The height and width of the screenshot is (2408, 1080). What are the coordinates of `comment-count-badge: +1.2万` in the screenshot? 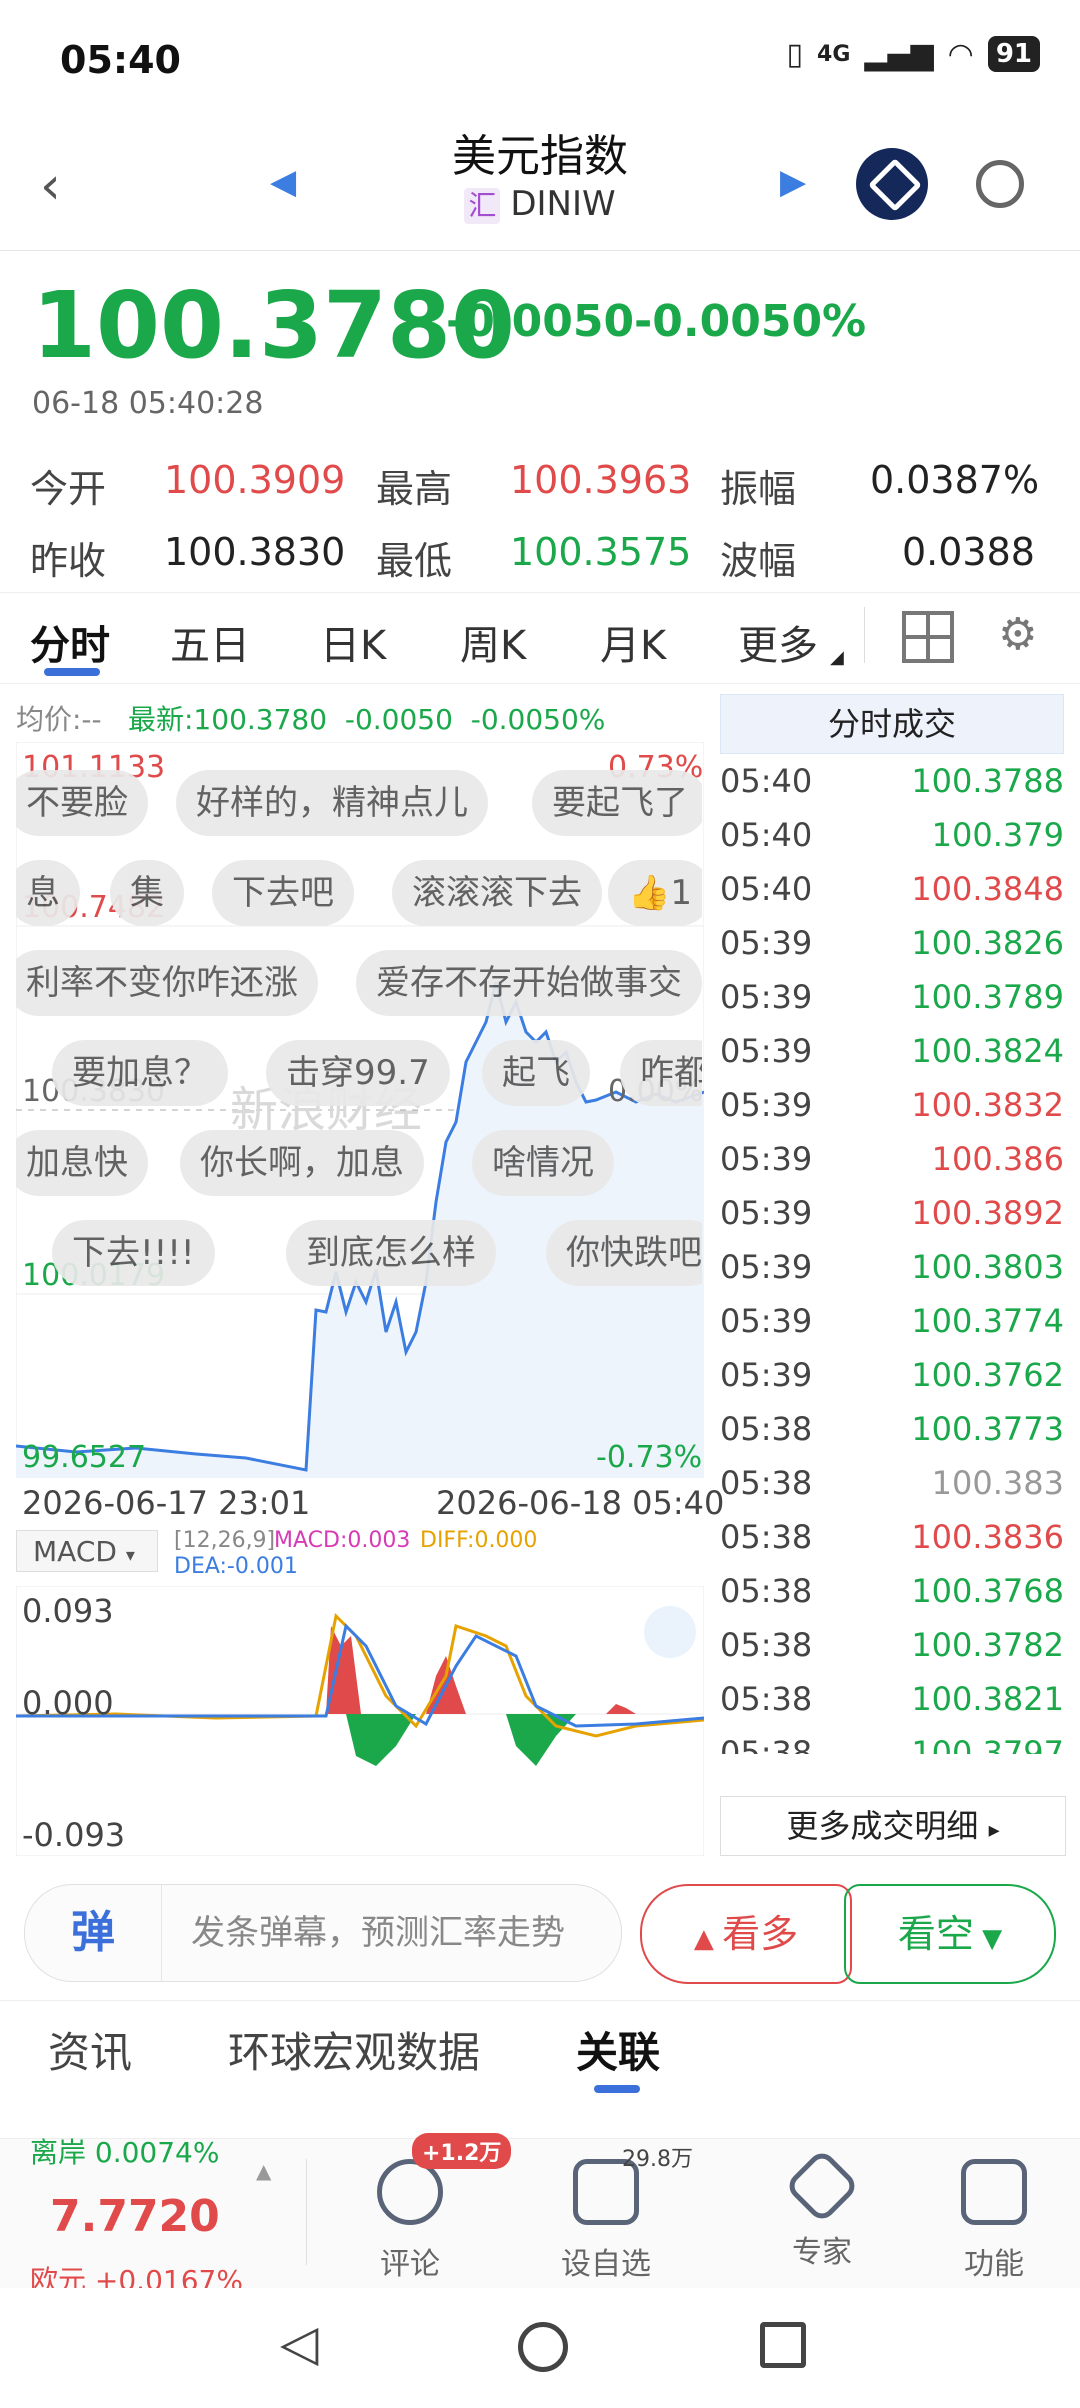 It's located at (462, 2151).